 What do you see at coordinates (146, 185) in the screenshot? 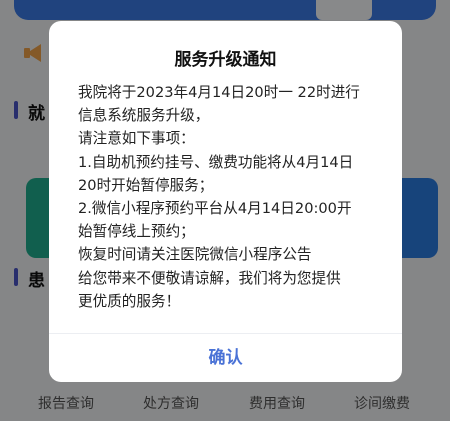
I see `message-line: 20时开始暂停服务；` at bounding box center [146, 185].